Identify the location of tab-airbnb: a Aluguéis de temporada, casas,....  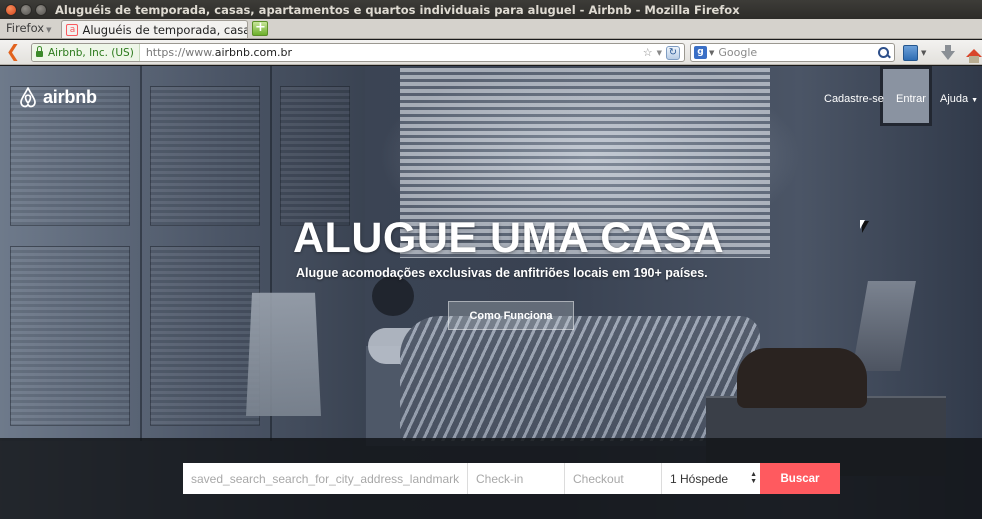
(155, 29).